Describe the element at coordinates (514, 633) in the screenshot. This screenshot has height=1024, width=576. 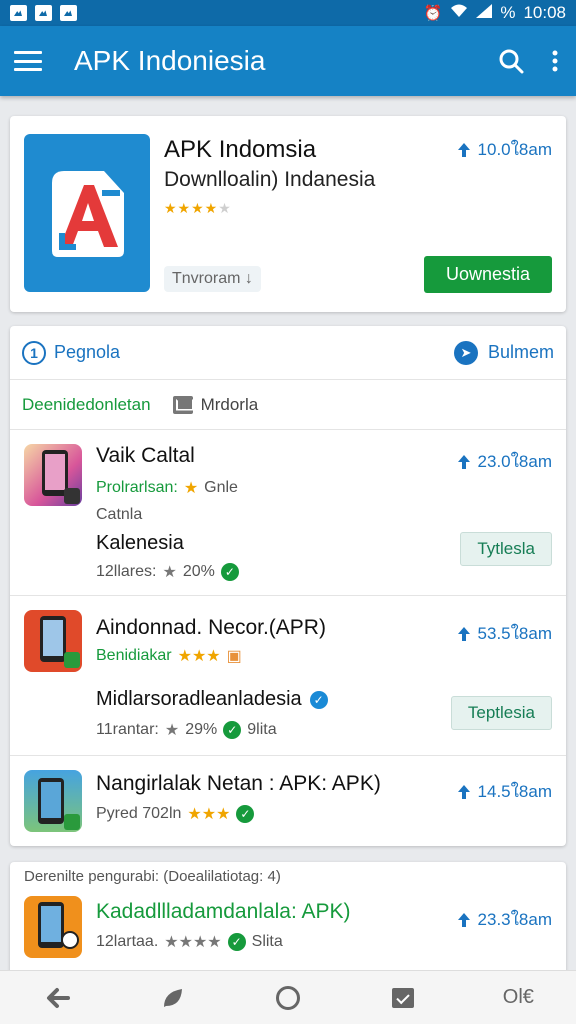
I see `size-value: 53.5ใ8am` at that location.